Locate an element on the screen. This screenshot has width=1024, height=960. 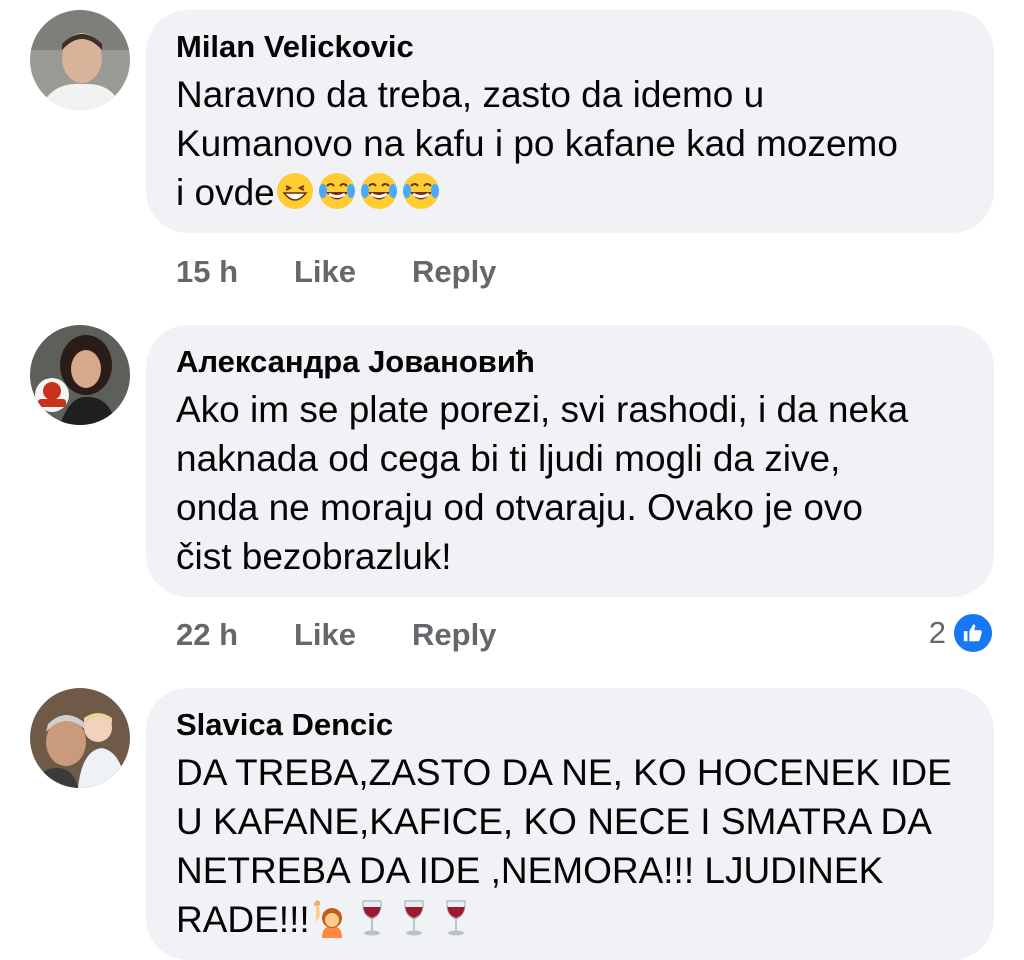
comment-text-line: U KAFANE,KAFICE, KO NECE I SMATRA DA is located at coordinates (554, 821).